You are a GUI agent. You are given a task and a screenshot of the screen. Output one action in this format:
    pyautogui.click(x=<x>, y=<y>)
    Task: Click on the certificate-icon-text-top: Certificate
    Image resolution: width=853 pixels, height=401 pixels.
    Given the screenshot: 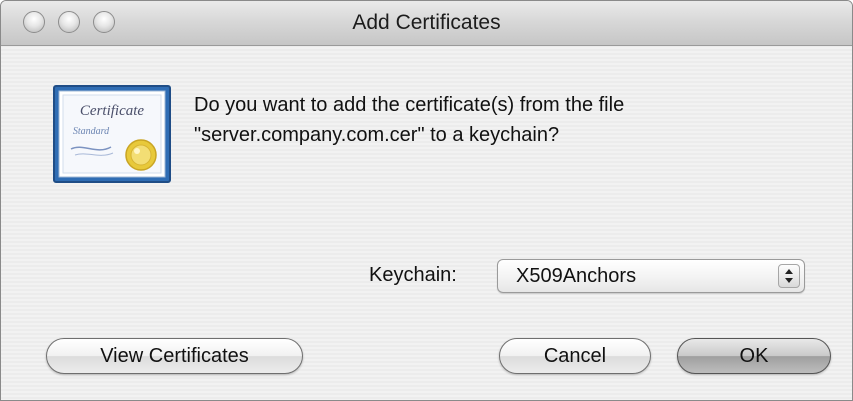 What is the action you would take?
    pyautogui.click(x=112, y=111)
    